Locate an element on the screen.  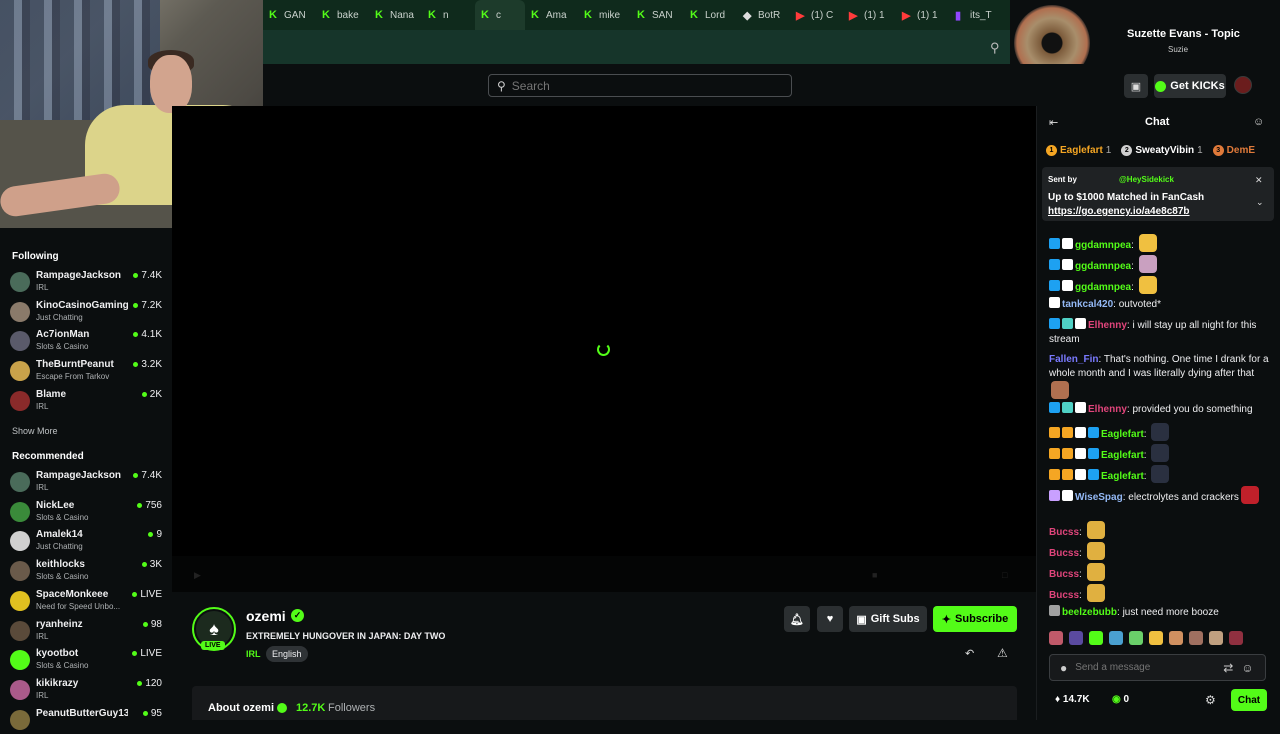
sidebar-channel: Ac7ionMan Slots & Casino 4.1K is located at coordinates (86, 341).